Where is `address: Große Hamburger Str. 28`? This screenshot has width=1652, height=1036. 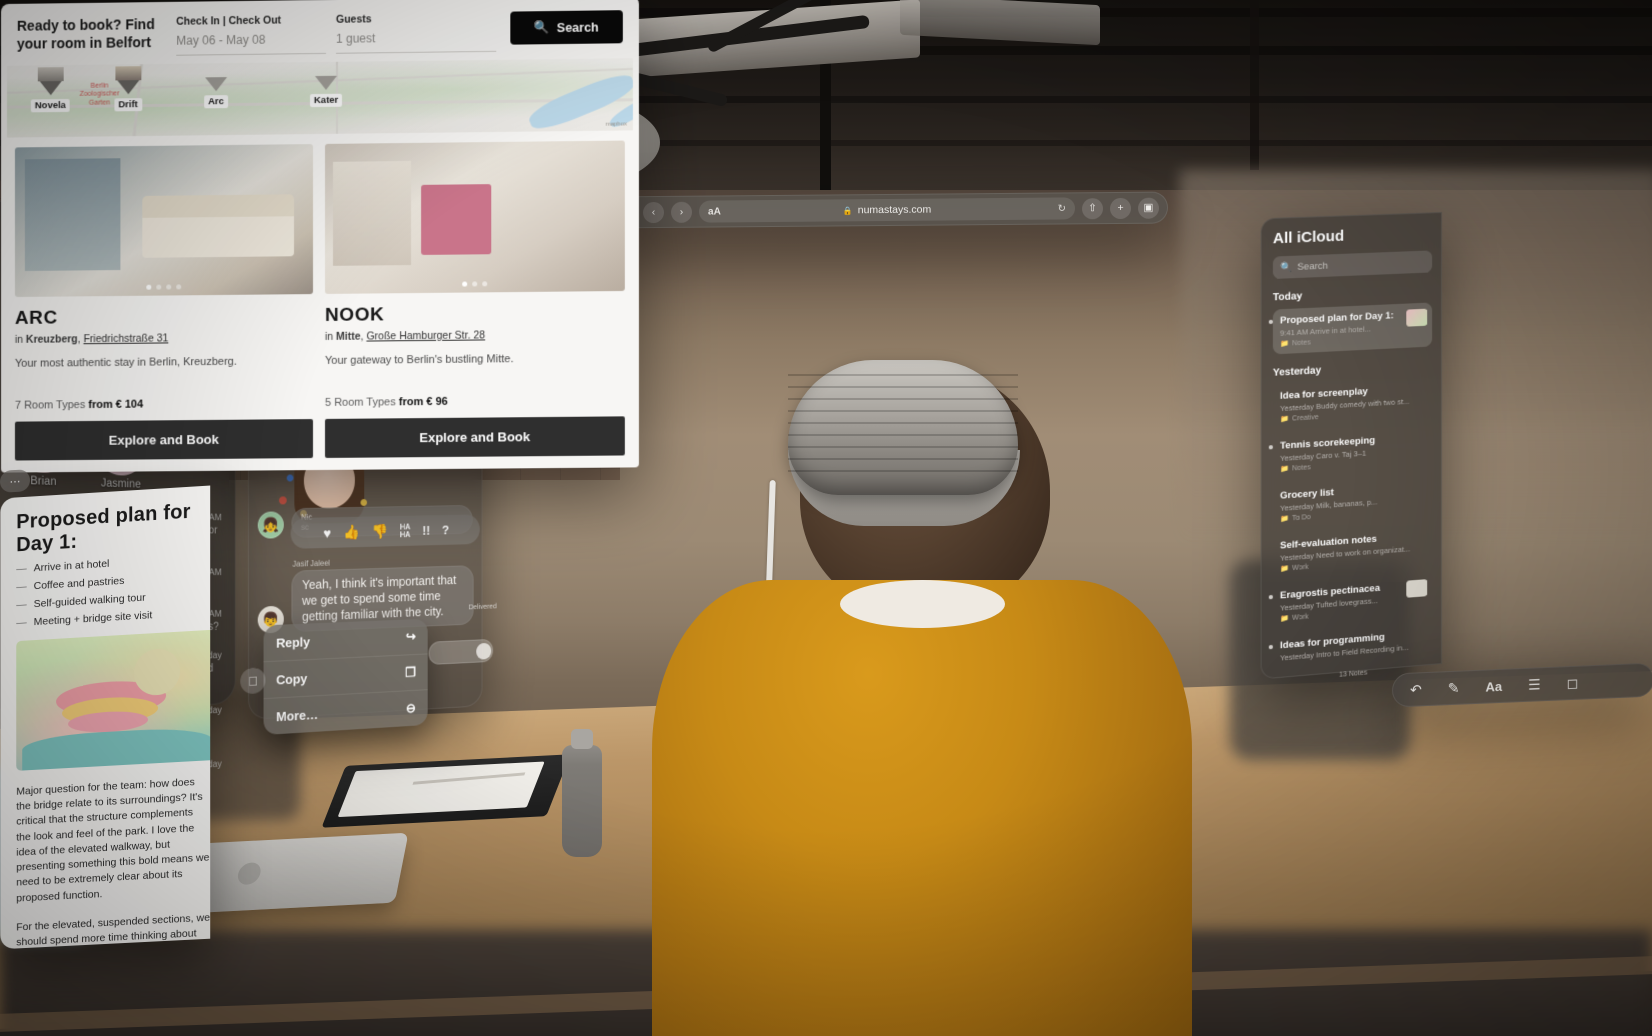 address: Große Hamburger Str. 28 is located at coordinates (425, 335).